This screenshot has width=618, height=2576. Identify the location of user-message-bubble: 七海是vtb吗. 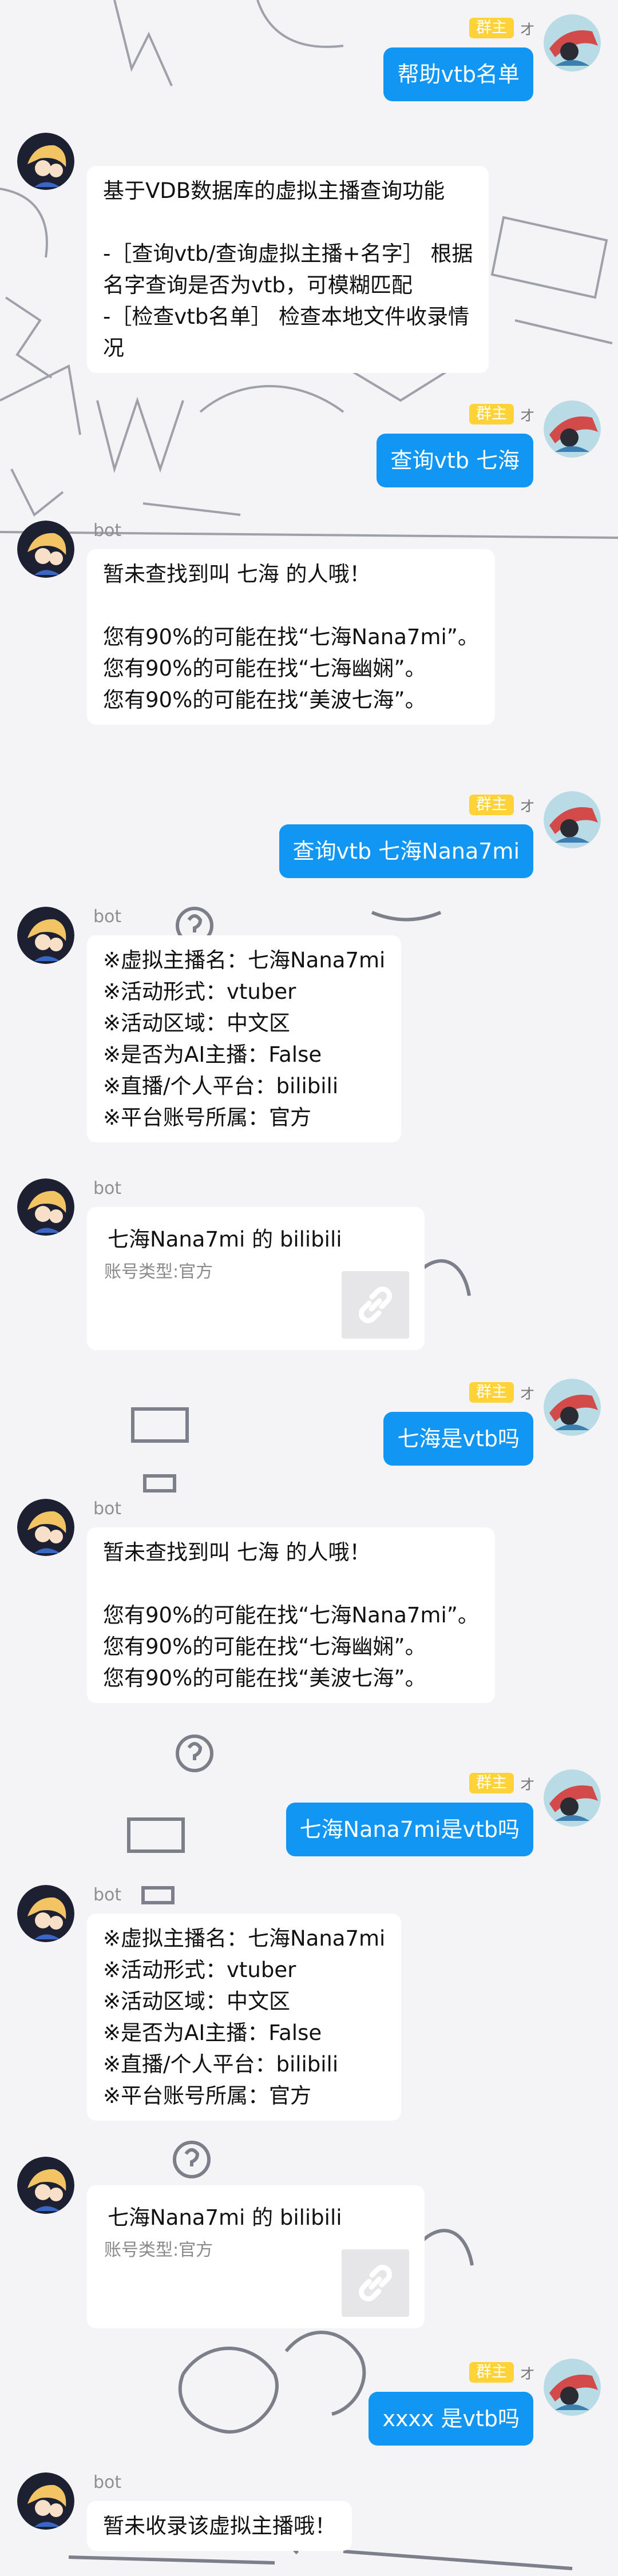
(458, 1439).